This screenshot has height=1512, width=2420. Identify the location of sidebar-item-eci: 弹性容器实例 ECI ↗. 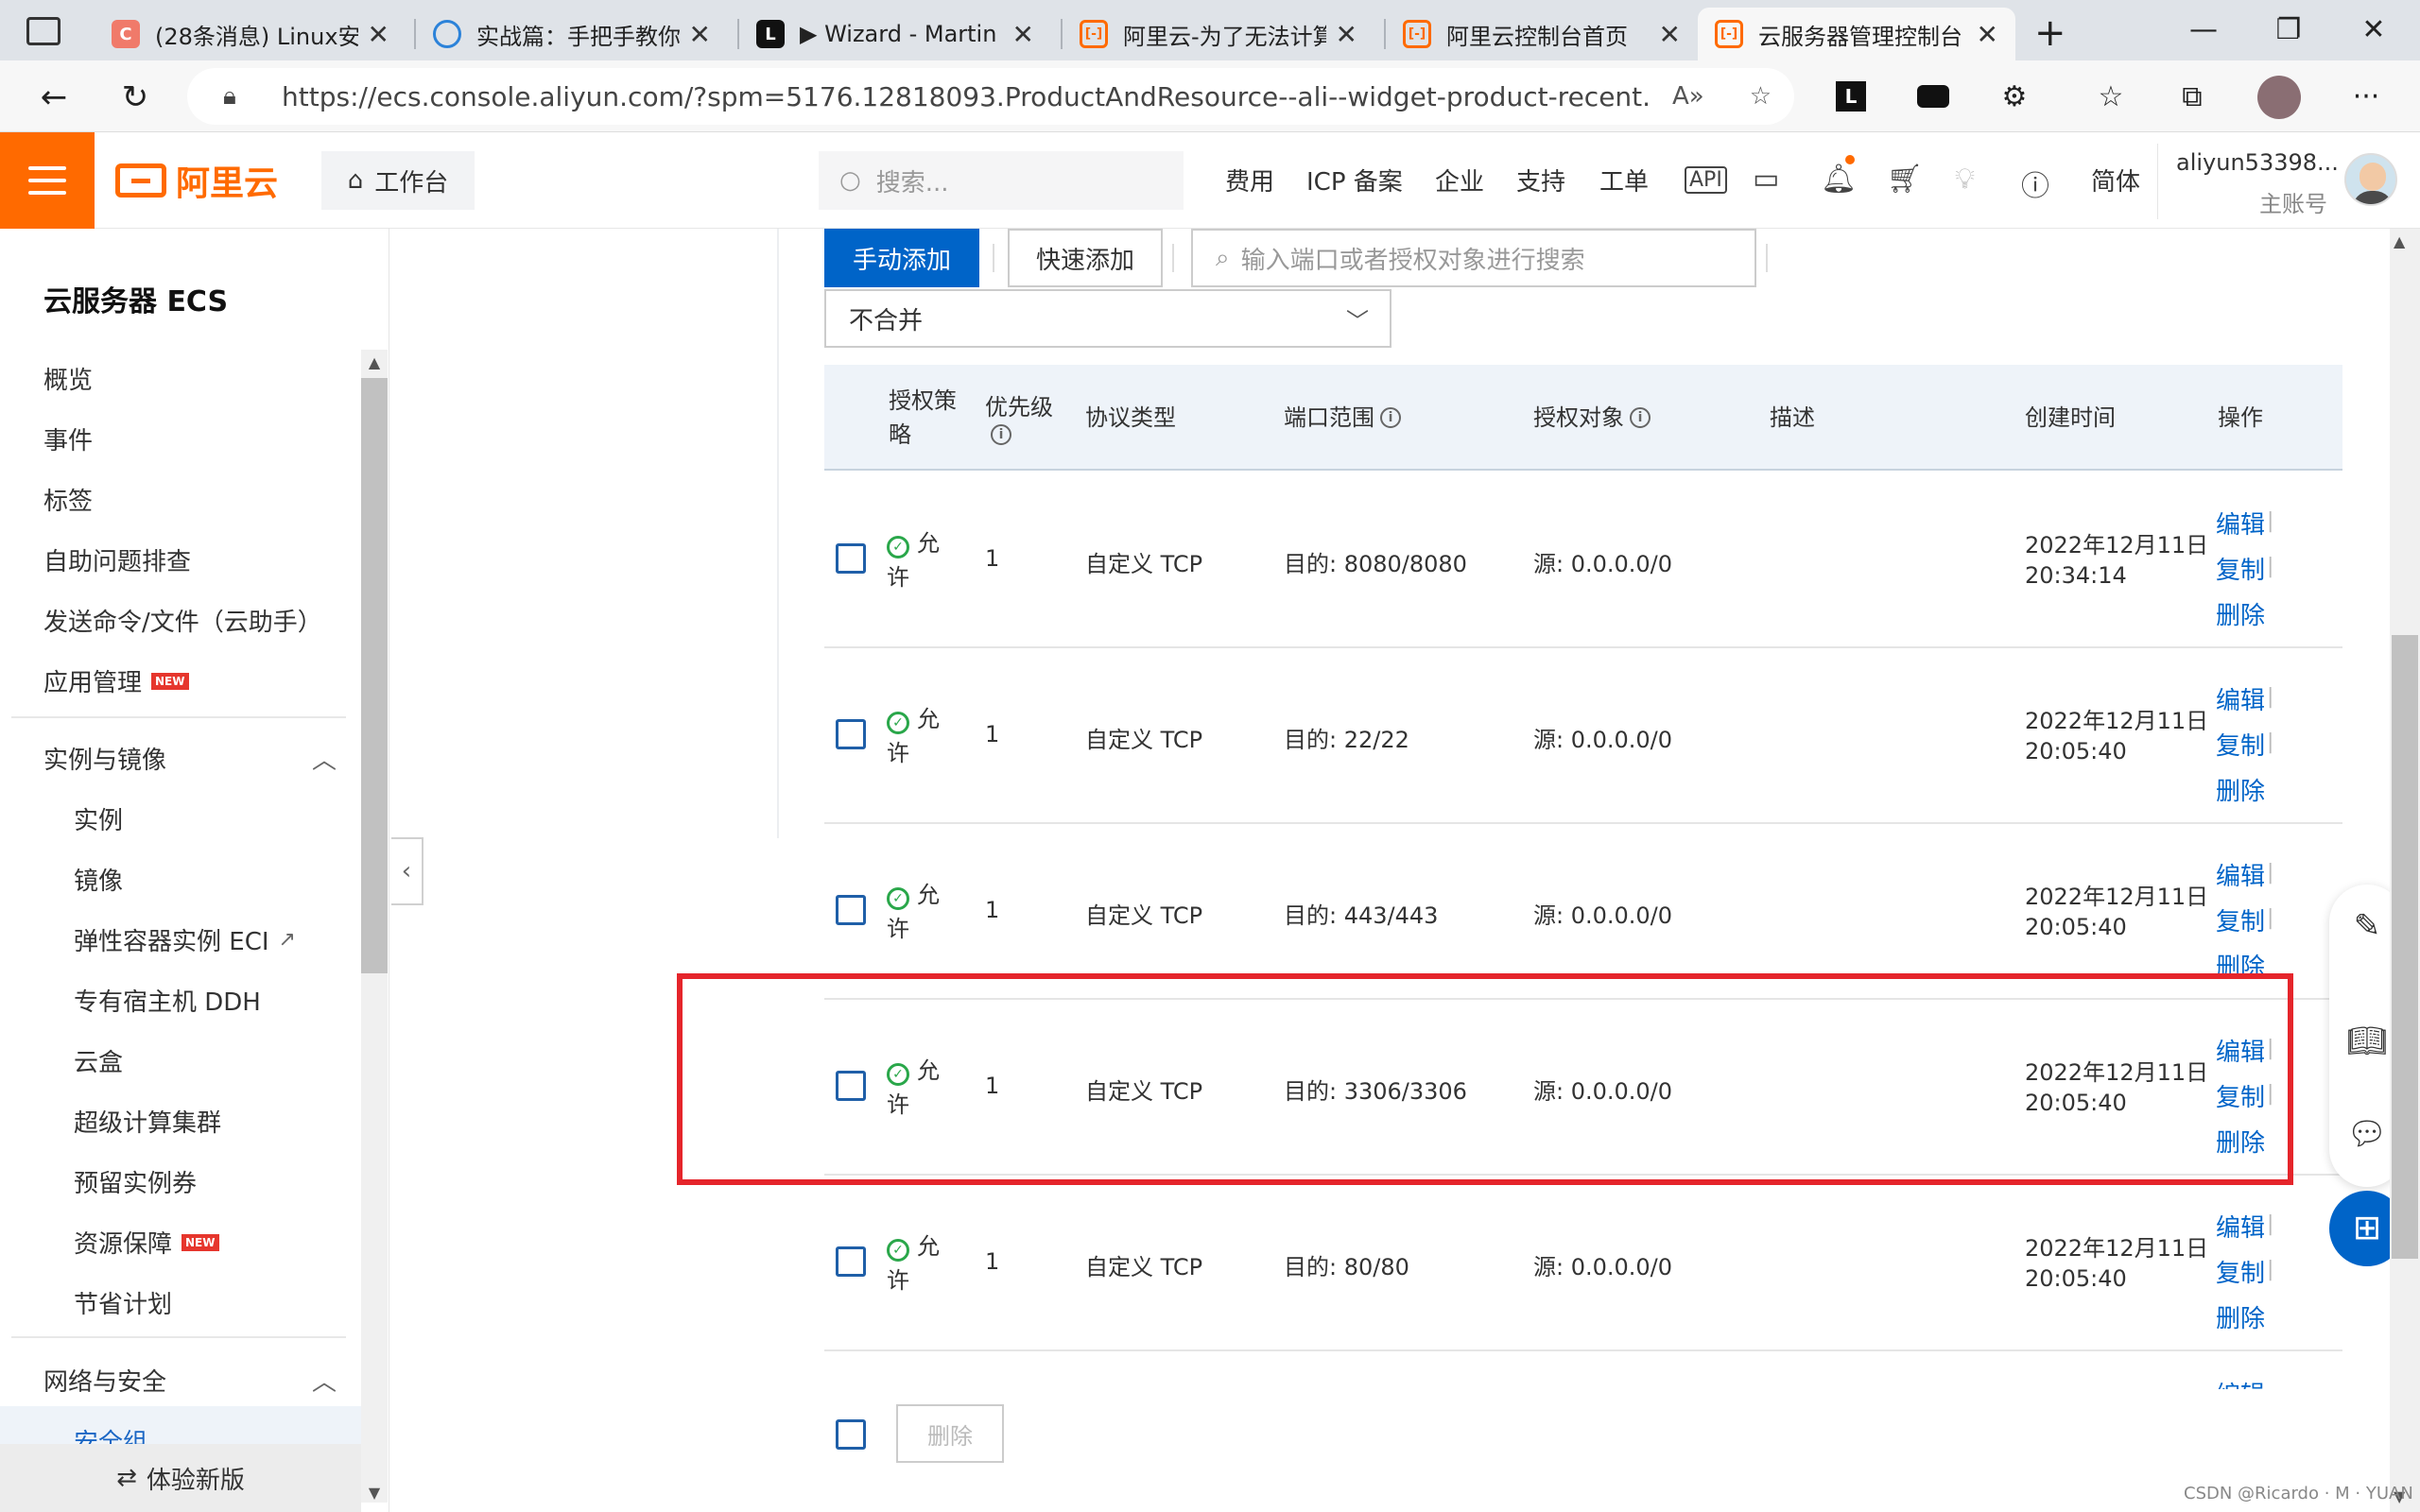
(185, 939).